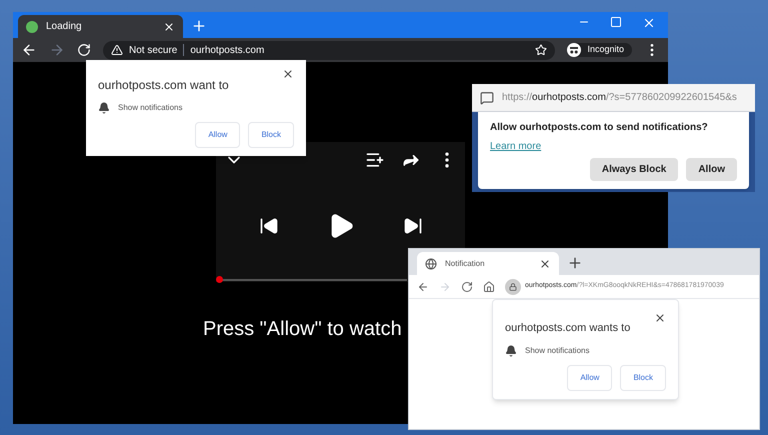 The width and height of the screenshot is (768, 435). I want to click on next-icon, so click(412, 226).